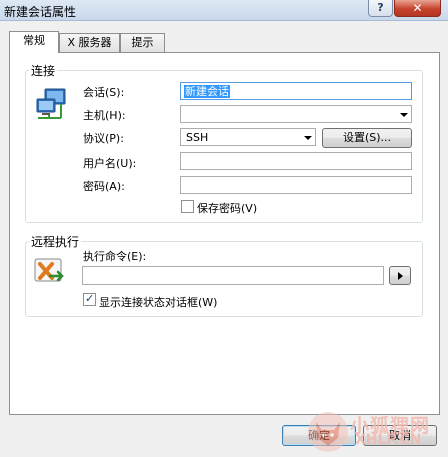  I want to click on protocol-value: SSH, so click(197, 137).